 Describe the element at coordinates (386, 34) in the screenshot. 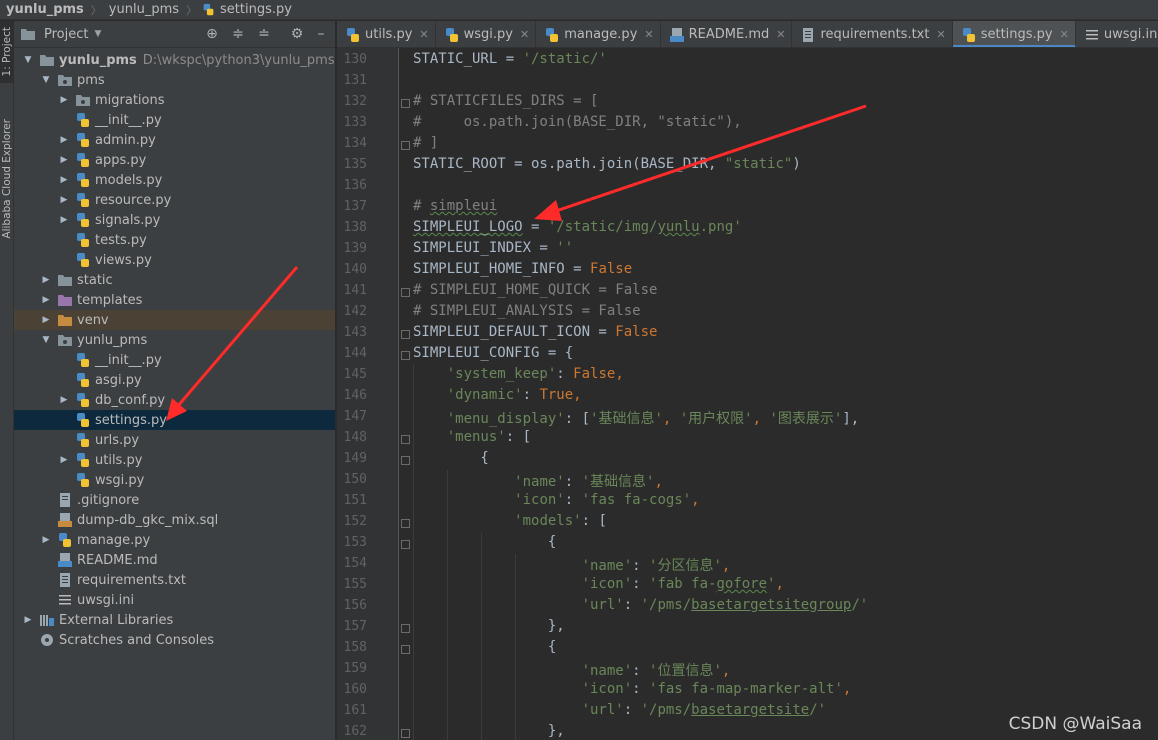

I see `tab-utils-py: utils.py ✕` at that location.